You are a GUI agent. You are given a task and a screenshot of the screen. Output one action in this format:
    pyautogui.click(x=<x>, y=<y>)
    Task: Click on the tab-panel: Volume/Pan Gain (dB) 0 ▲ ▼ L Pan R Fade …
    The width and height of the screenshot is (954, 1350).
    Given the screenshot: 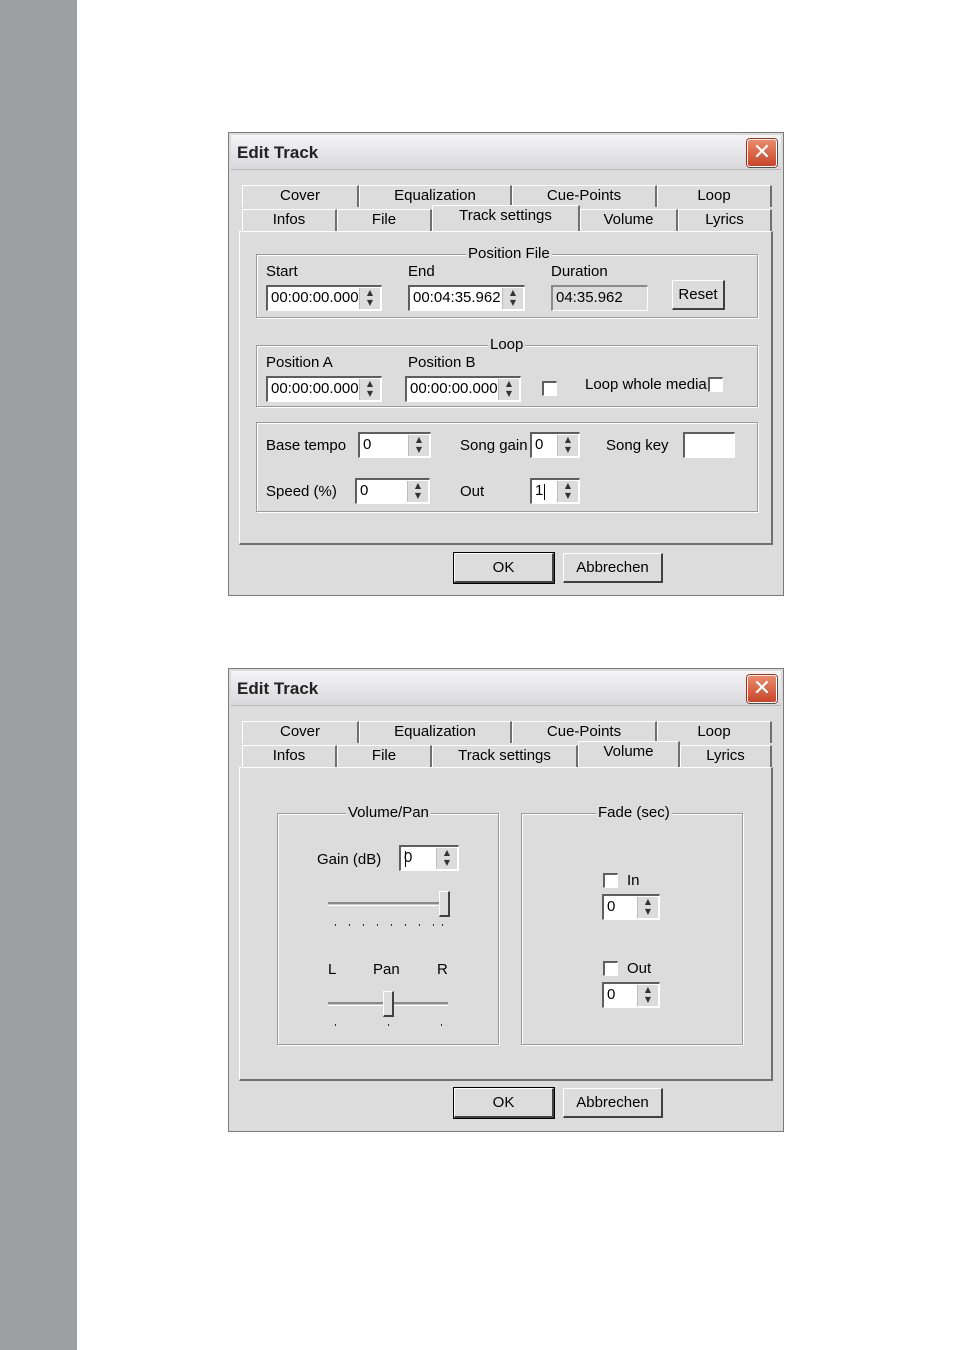 What is the action you would take?
    pyautogui.click(x=506, y=924)
    